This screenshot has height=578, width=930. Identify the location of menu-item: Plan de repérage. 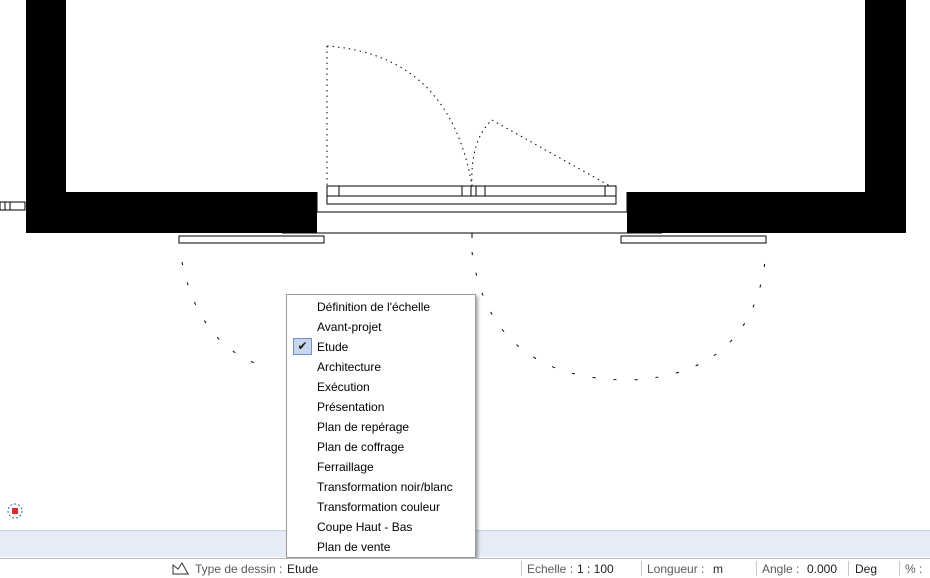
(381, 427).